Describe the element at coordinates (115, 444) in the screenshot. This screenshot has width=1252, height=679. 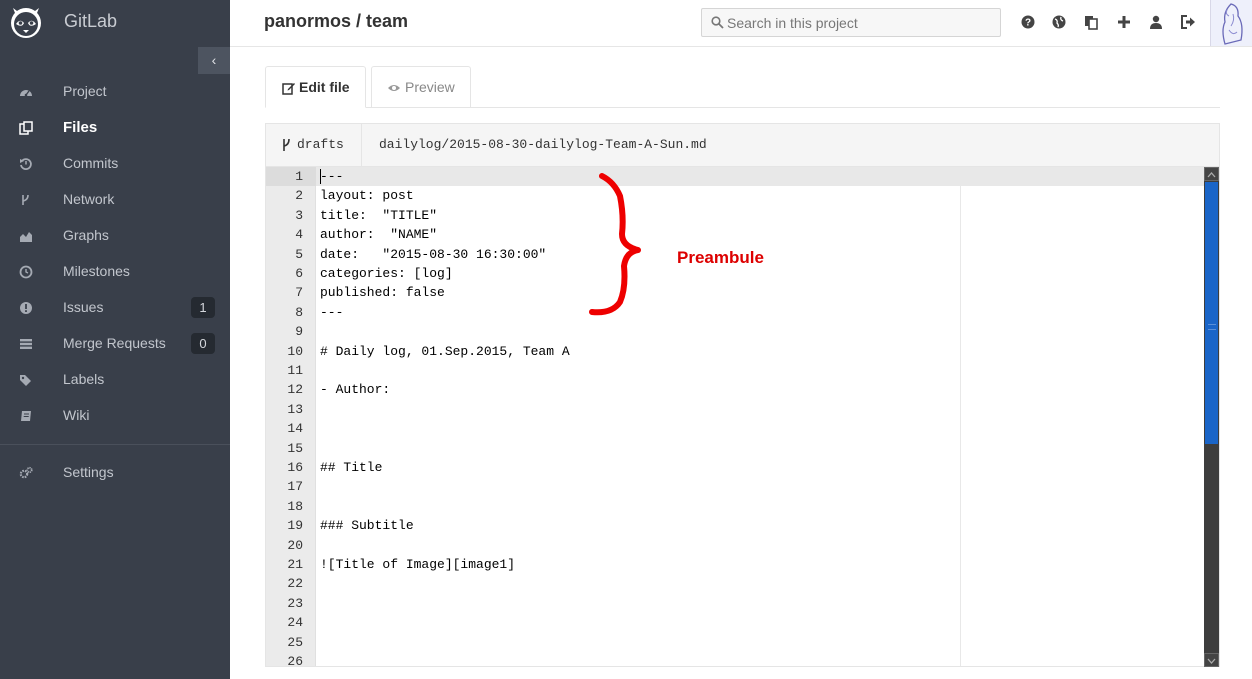
I see `sidebar-divider` at that location.